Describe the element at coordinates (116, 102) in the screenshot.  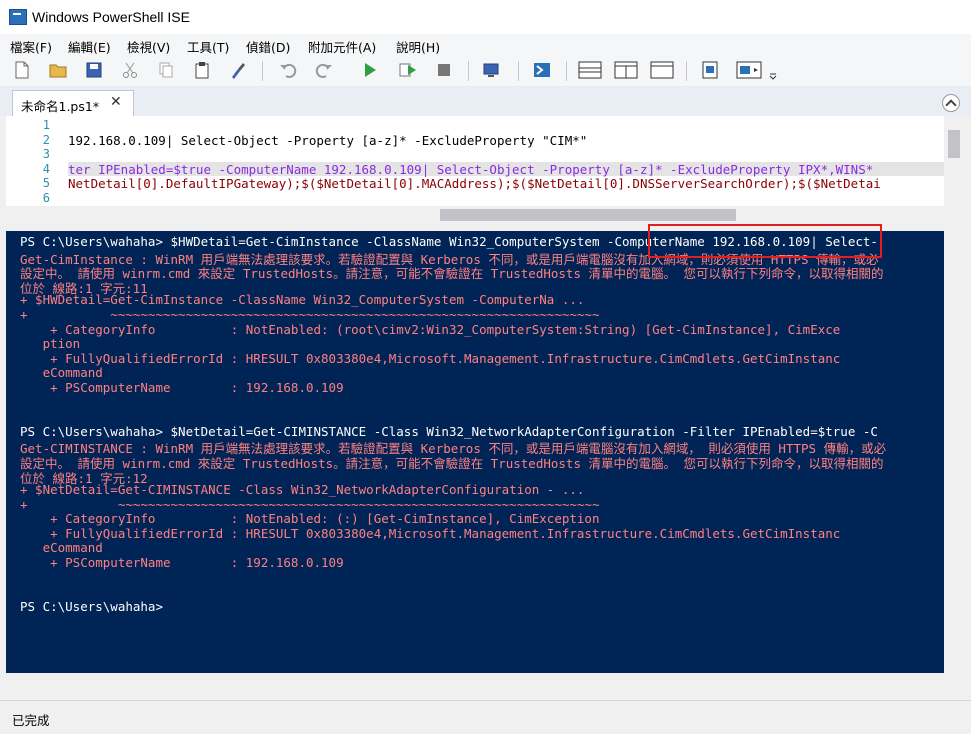
I see `close-icon: ✕` at that location.